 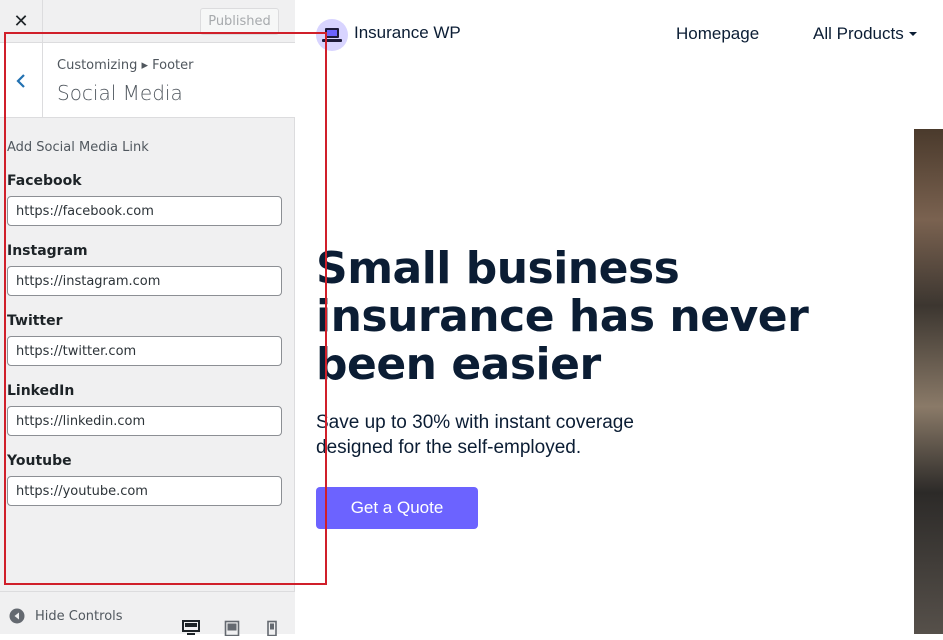 I want to click on nav-link-all-products: All Products, so click(x=865, y=34).